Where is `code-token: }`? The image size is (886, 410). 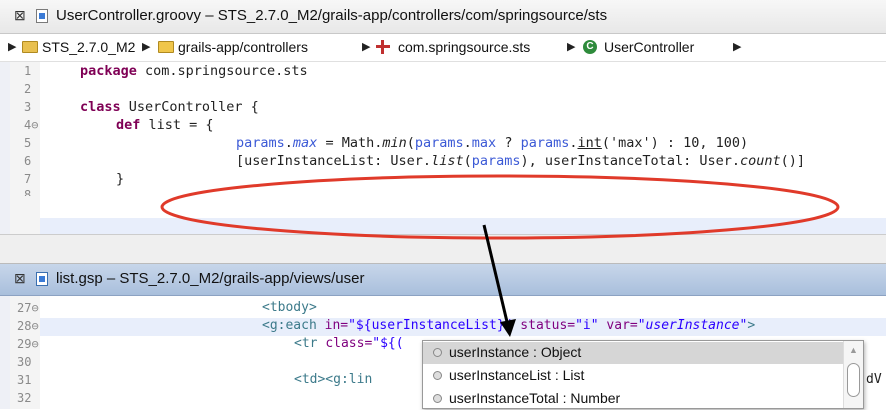 code-token: } is located at coordinates (120, 179).